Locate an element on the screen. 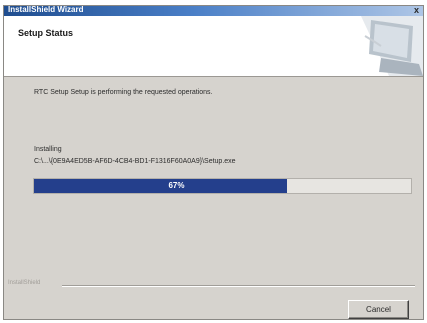 This screenshot has width=427, height=323. progress-bar: 67% is located at coordinates (222, 186).